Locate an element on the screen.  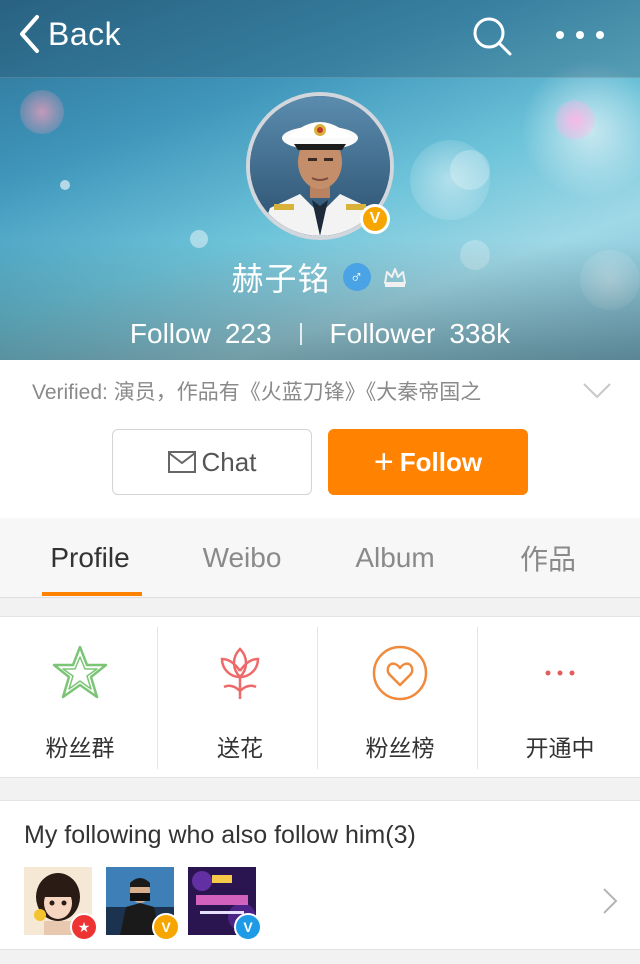
tab-album: Album is located at coordinates (395, 558).